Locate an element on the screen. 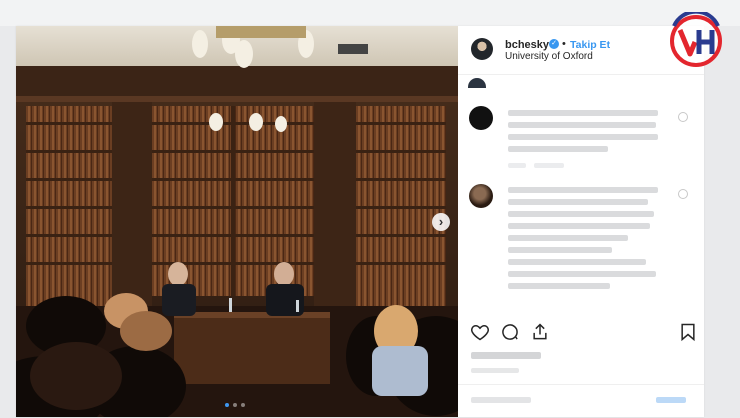 This screenshot has width=740, height=418. follow-button: Takip Et is located at coordinates (590, 45).